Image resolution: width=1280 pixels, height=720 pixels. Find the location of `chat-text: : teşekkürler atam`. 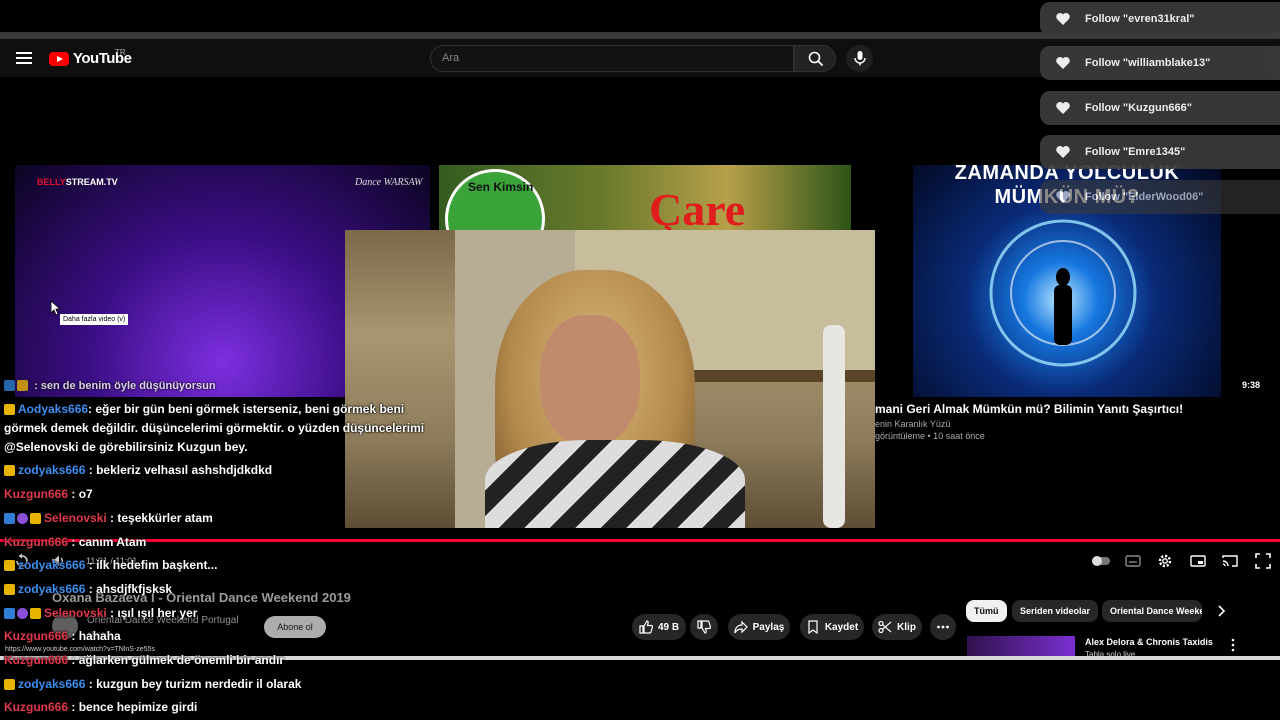

chat-text: : teşekkürler atam is located at coordinates (161, 518).